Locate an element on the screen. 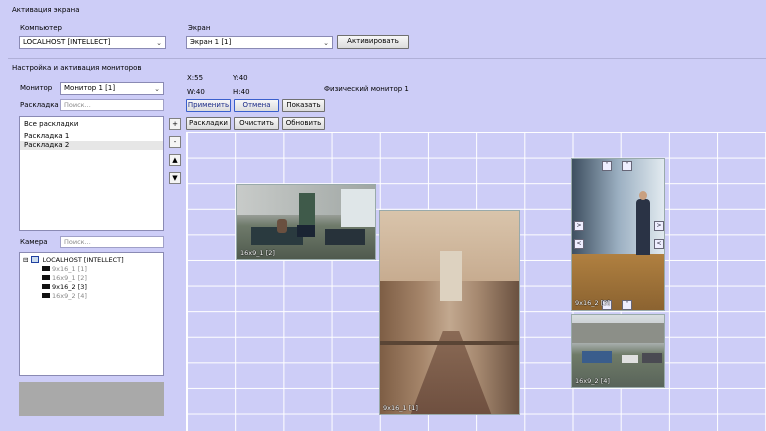 The image size is (766, 431). computer-label: Компьютер is located at coordinates (41, 28).